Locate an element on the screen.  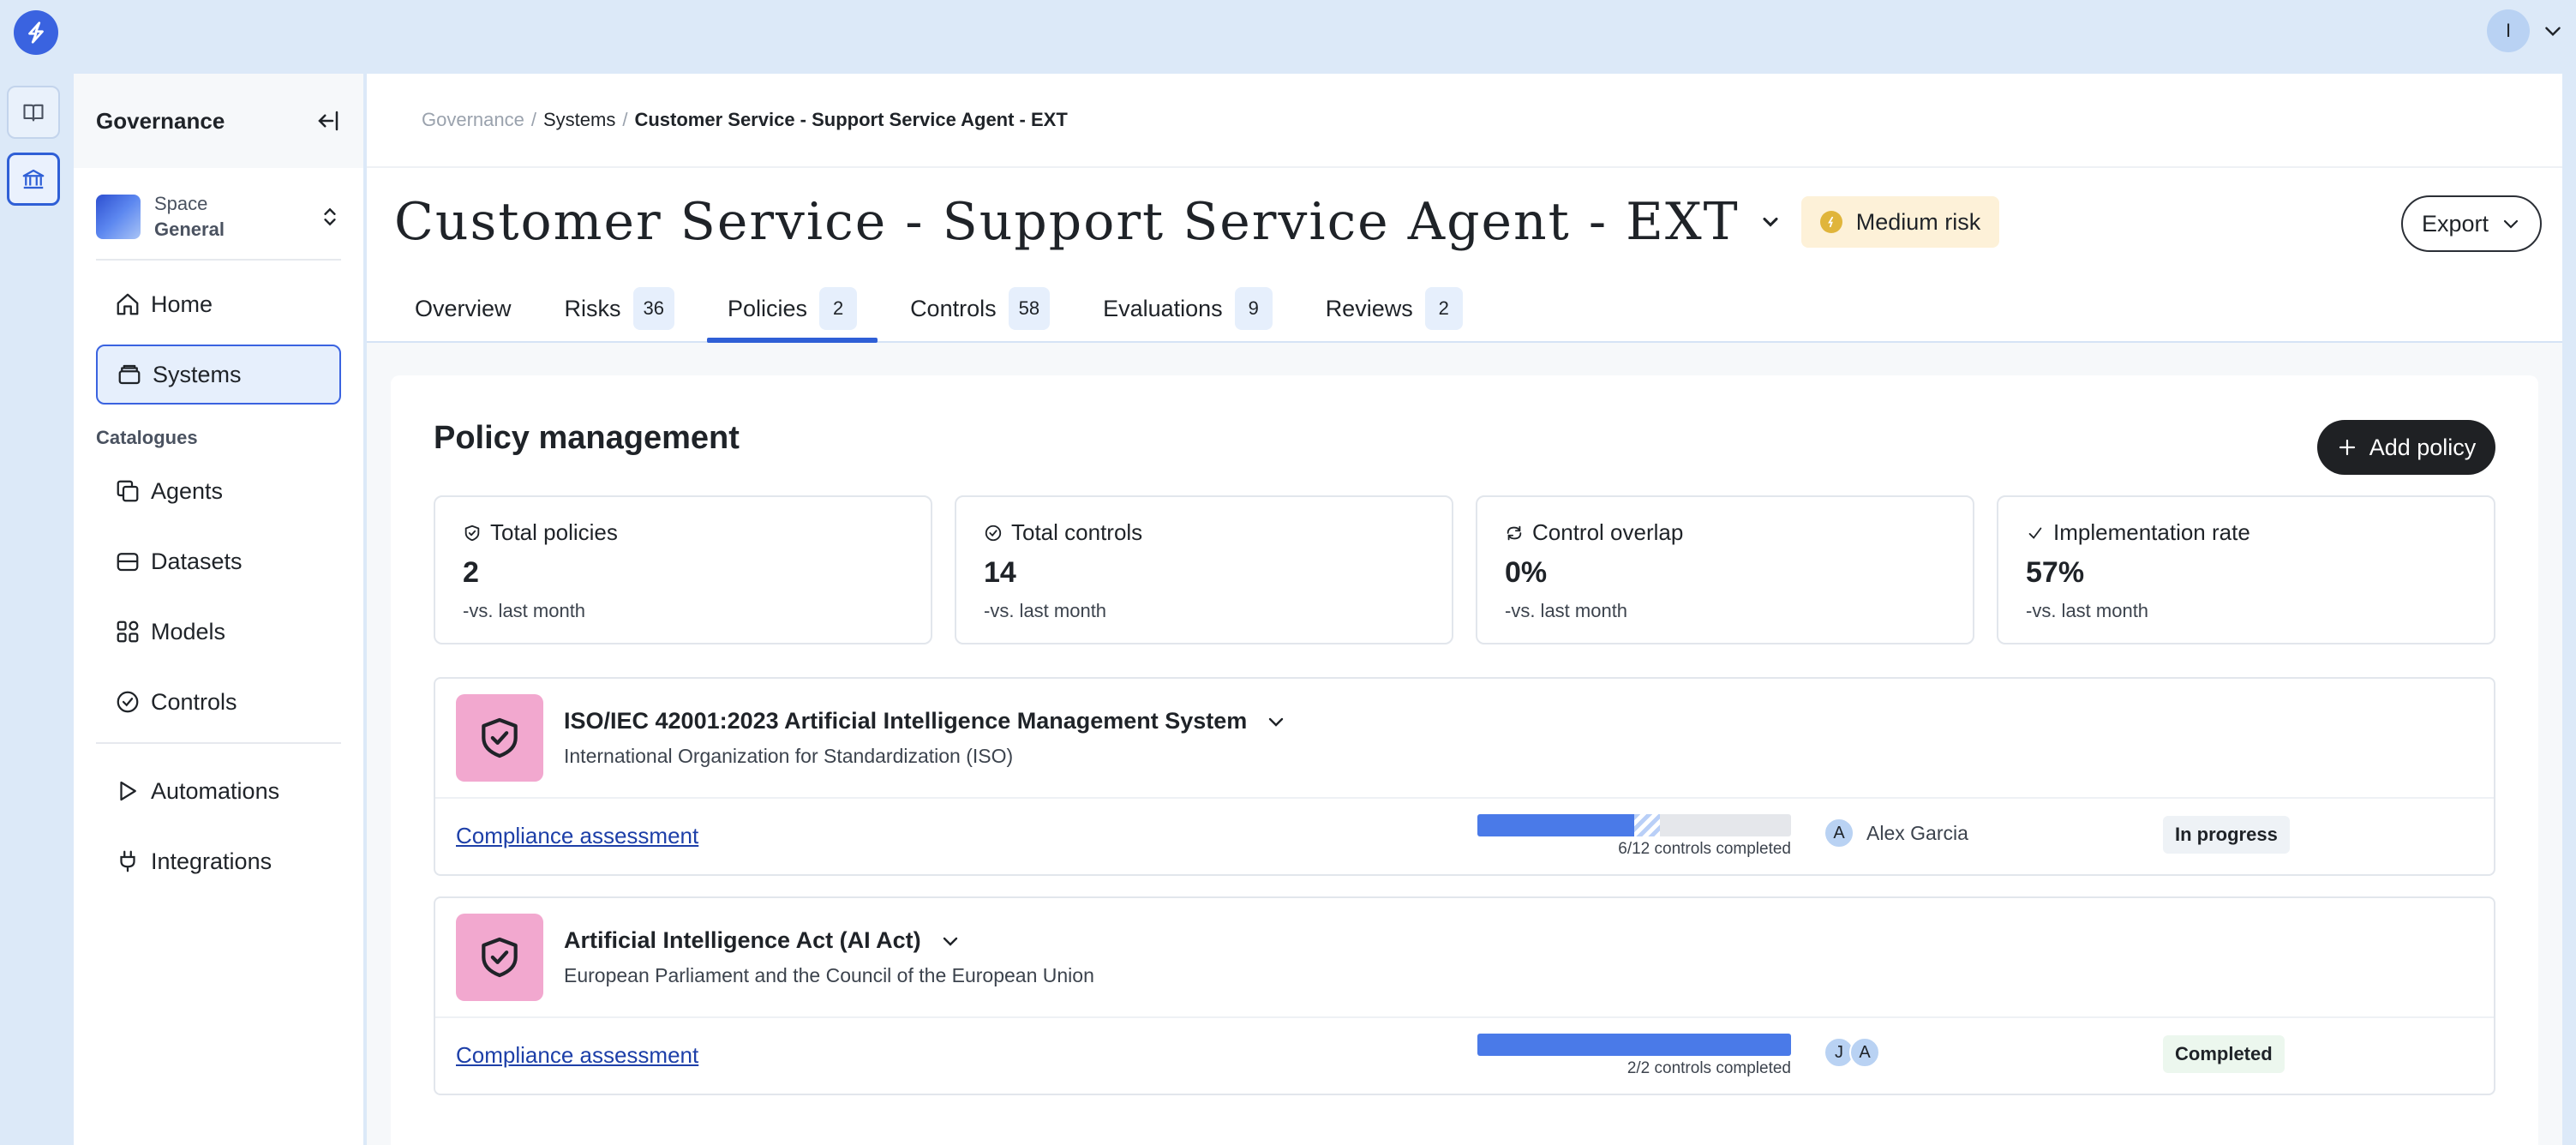
tab-count: 2 is located at coordinates (1443, 308).